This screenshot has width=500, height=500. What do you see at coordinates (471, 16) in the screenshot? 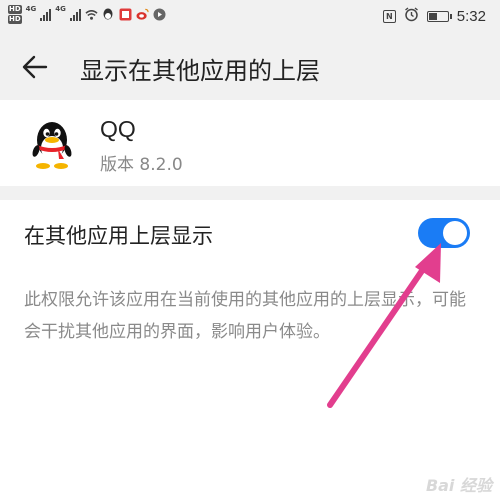
I see `clock: 5:32` at bounding box center [471, 16].